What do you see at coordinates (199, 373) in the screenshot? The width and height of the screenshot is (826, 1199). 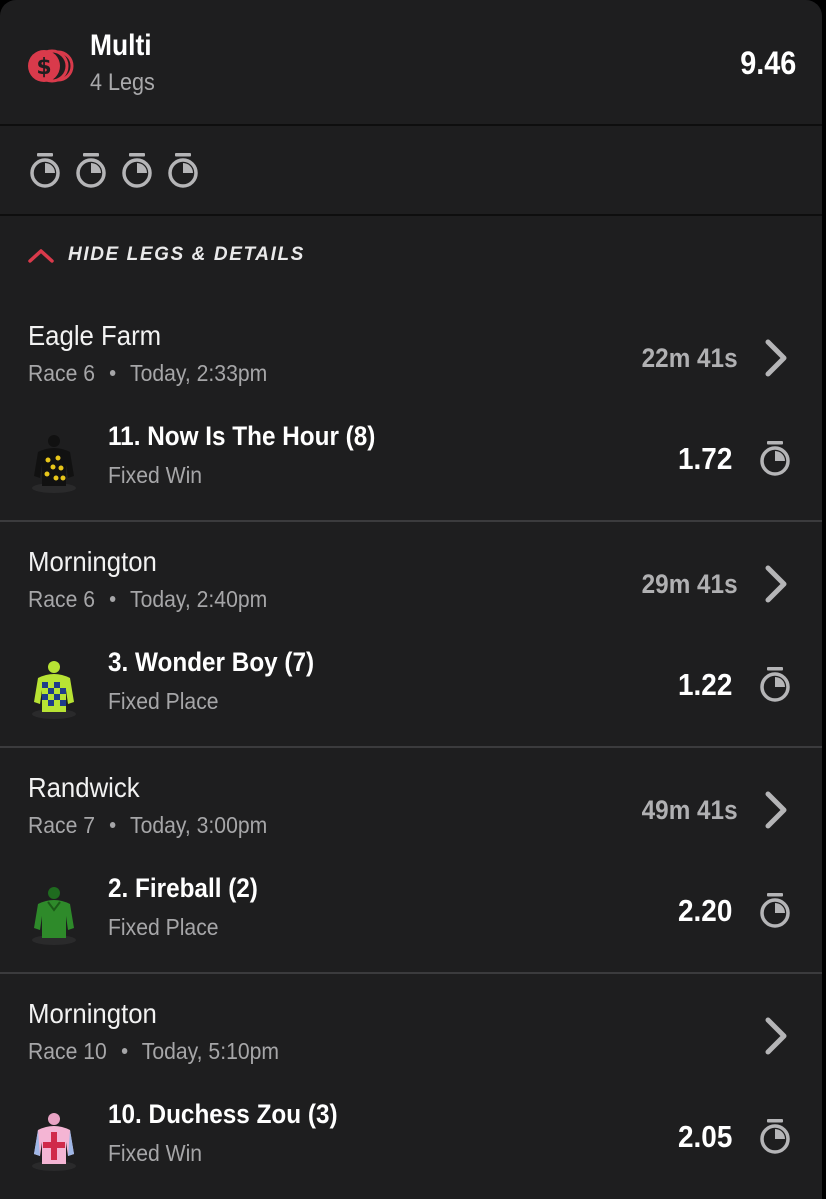 I see `race-time: Today, 2:33pm` at bounding box center [199, 373].